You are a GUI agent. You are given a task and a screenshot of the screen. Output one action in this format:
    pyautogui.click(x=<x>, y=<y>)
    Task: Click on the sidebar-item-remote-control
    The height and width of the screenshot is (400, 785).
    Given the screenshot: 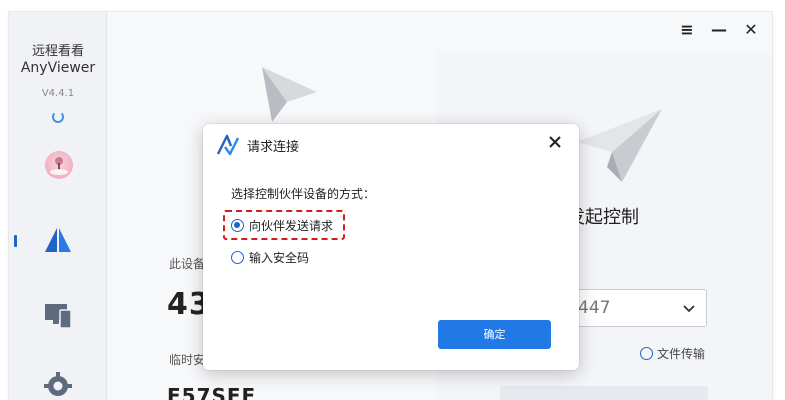 What is the action you would take?
    pyautogui.click(x=58, y=240)
    